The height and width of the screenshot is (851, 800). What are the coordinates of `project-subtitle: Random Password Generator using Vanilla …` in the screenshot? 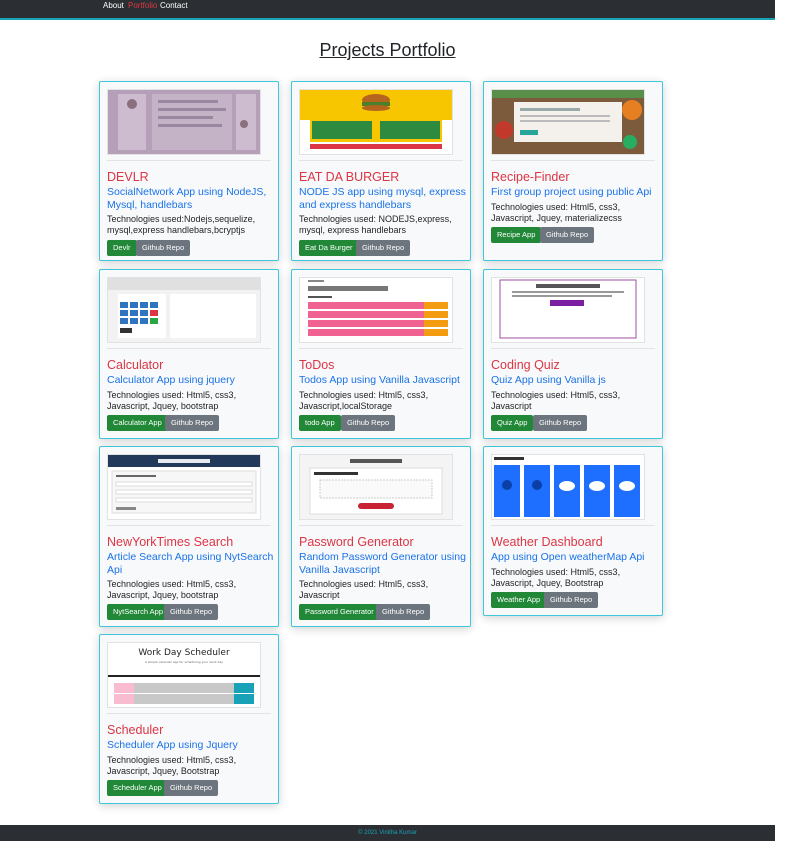 It's located at (382, 563).